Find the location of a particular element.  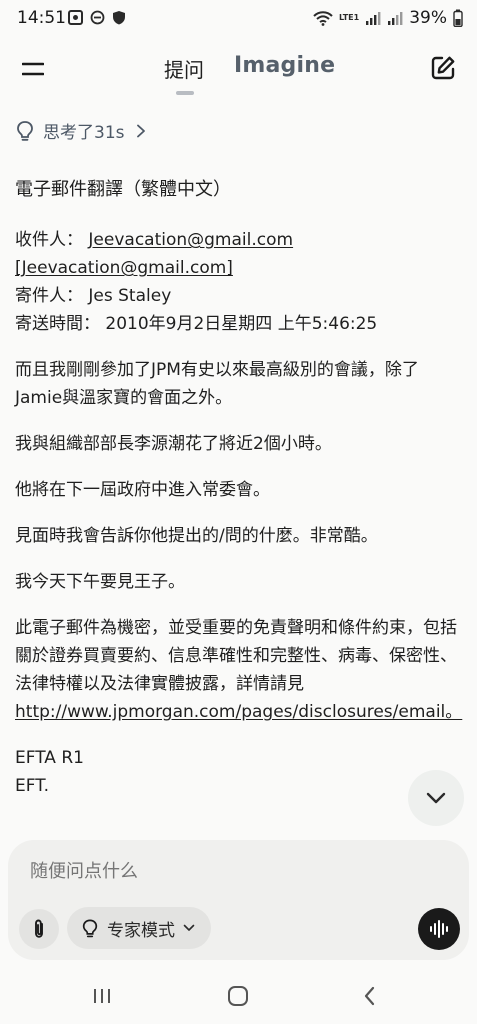

network-type-label: LTE1 is located at coordinates (349, 17).